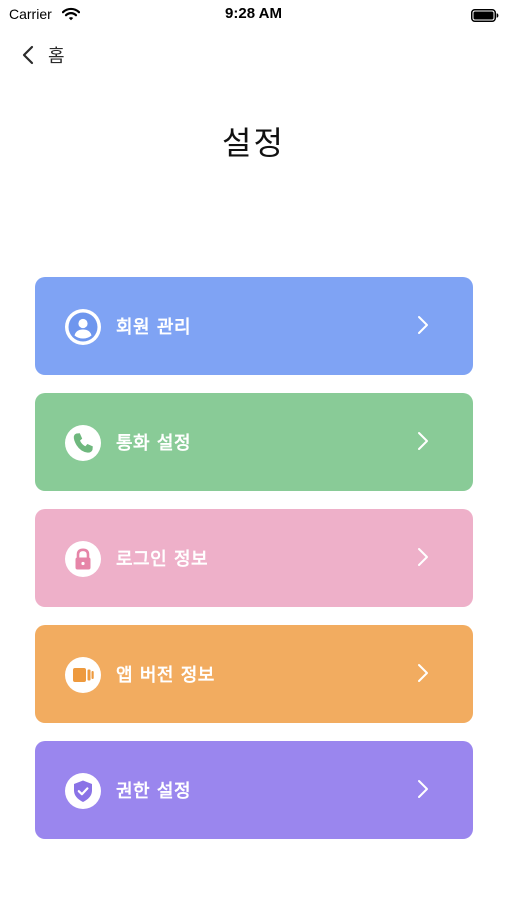  What do you see at coordinates (154, 327) in the screenshot?
I see `menu-item-label: 회원 관리` at bounding box center [154, 327].